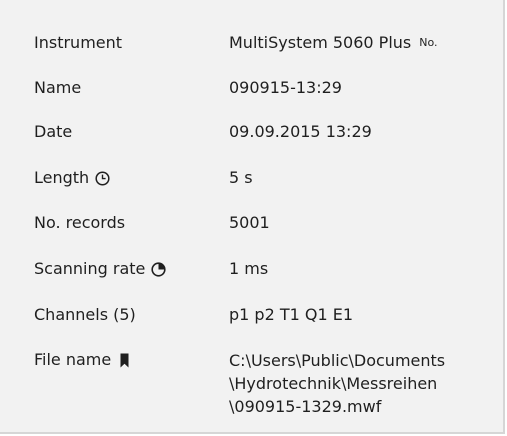 The width and height of the screenshot is (507, 436). I want to click on instrument-name: MultiSystem 5060 Plus, so click(320, 42).